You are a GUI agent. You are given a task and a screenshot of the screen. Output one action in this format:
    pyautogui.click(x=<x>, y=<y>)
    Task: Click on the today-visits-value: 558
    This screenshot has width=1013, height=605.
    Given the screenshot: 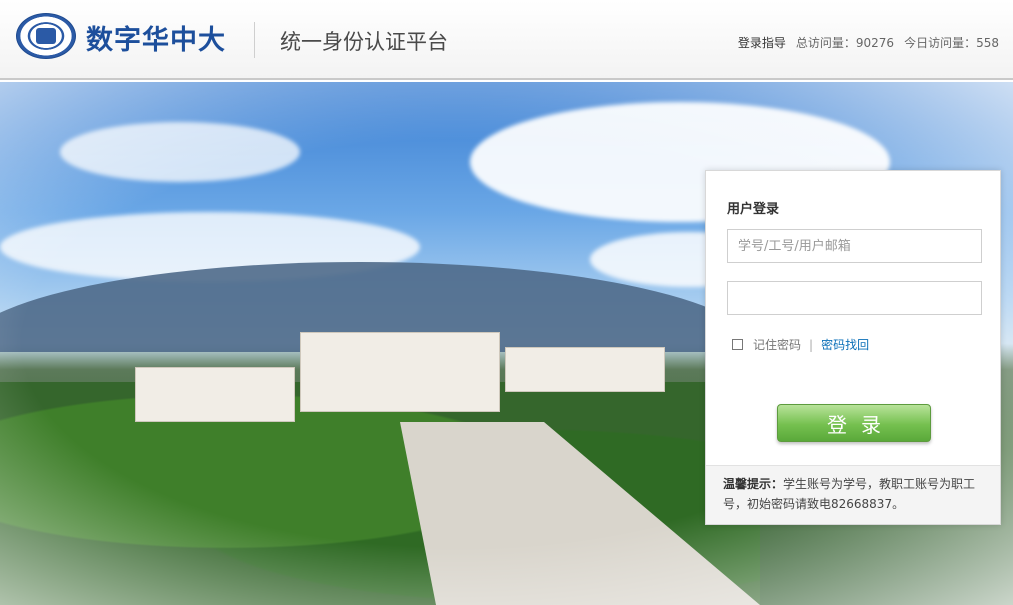 What is the action you would take?
    pyautogui.click(x=987, y=43)
    